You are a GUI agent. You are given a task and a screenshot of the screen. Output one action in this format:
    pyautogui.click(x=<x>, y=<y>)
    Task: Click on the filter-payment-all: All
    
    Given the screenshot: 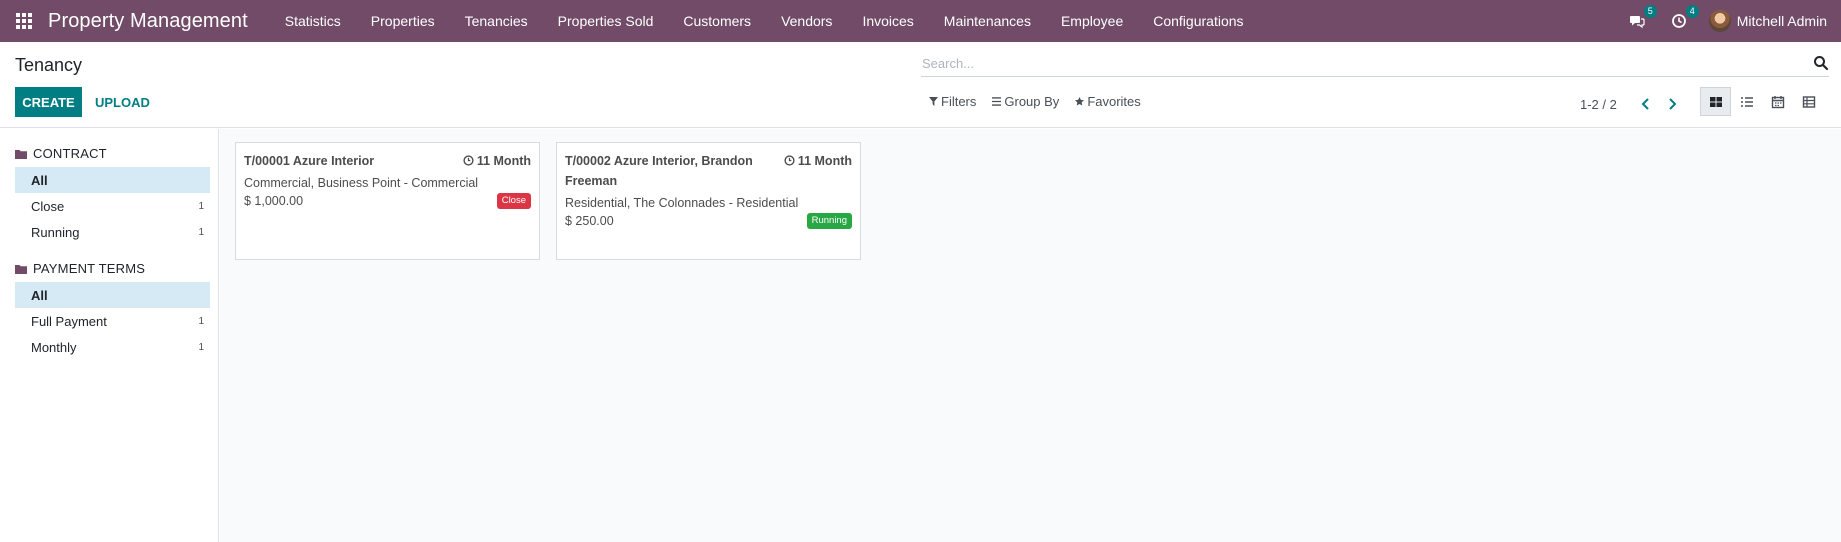 What is the action you would take?
    pyautogui.click(x=112, y=295)
    